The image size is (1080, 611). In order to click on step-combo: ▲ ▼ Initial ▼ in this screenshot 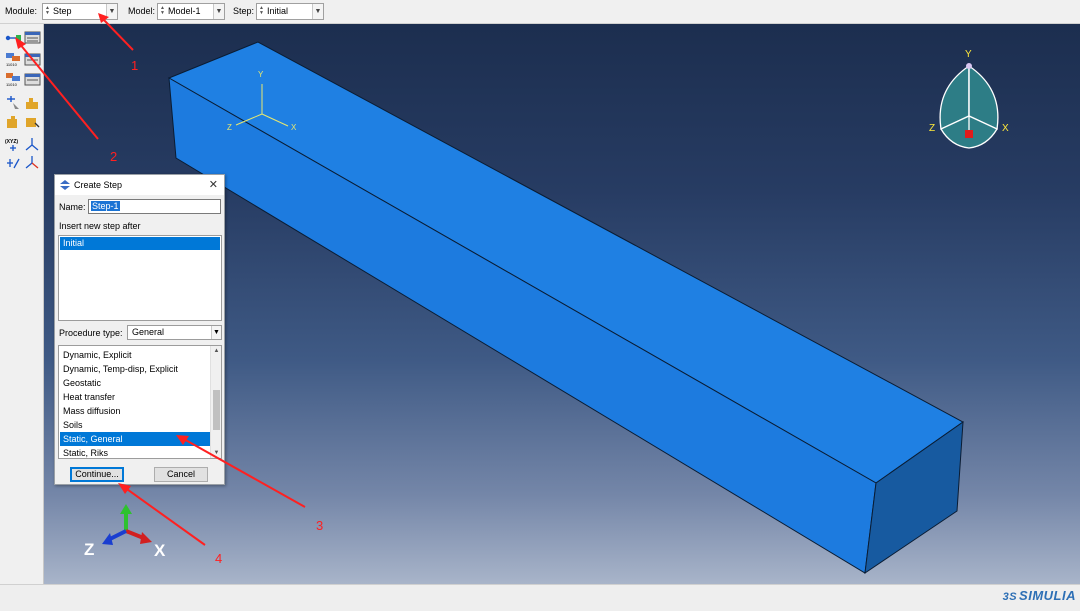, I will do `click(290, 11)`.